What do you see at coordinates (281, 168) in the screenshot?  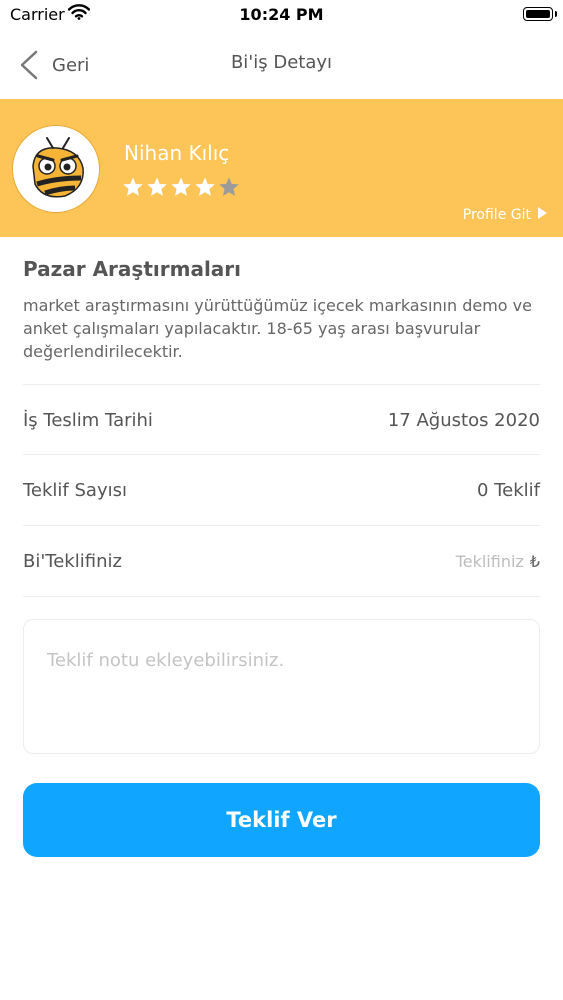 I see `profile-banner: Nihan Kılıç Profile Git` at bounding box center [281, 168].